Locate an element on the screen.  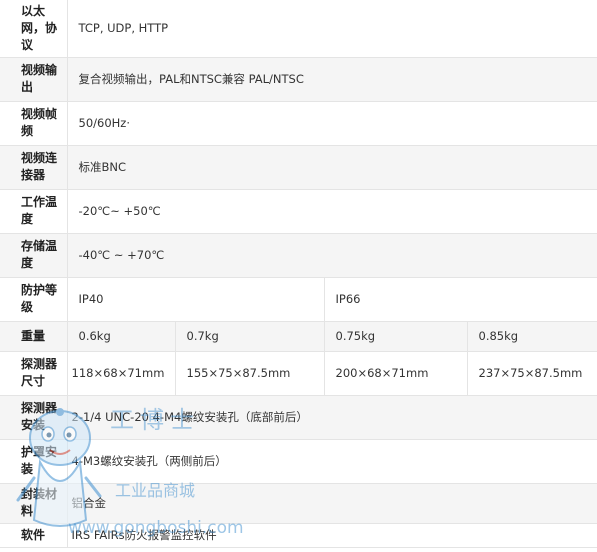
spec-label: 探测器尺寸 is located at coordinates (34, 373).